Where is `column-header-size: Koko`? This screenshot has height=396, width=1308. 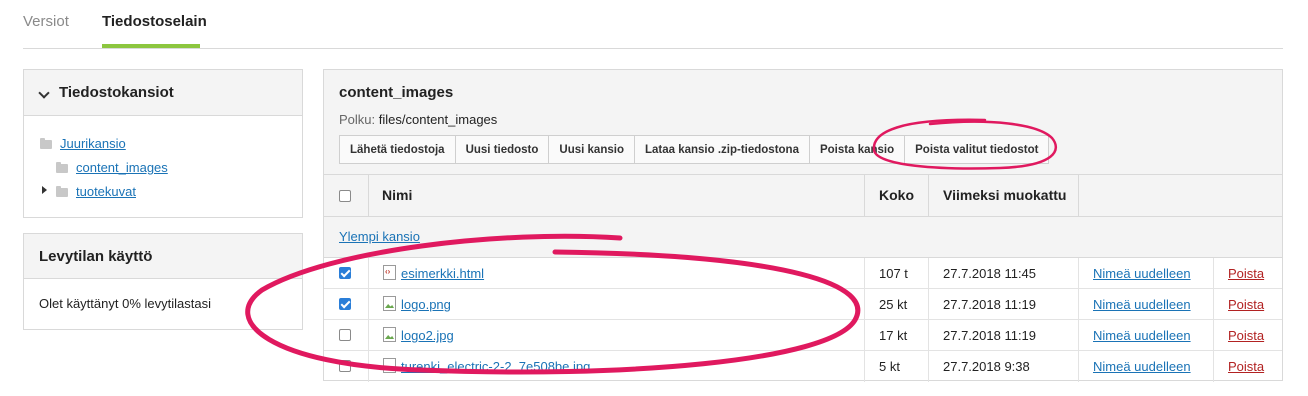 column-header-size: Koko is located at coordinates (889, 195).